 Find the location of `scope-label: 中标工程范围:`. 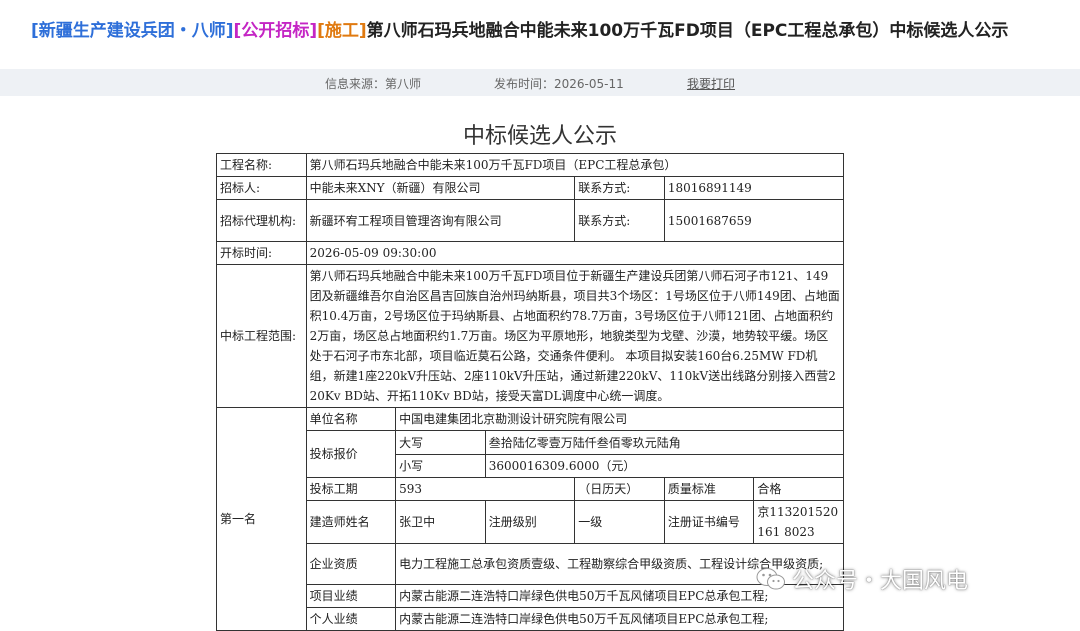

scope-label: 中标工程范围: is located at coordinates (261, 336).